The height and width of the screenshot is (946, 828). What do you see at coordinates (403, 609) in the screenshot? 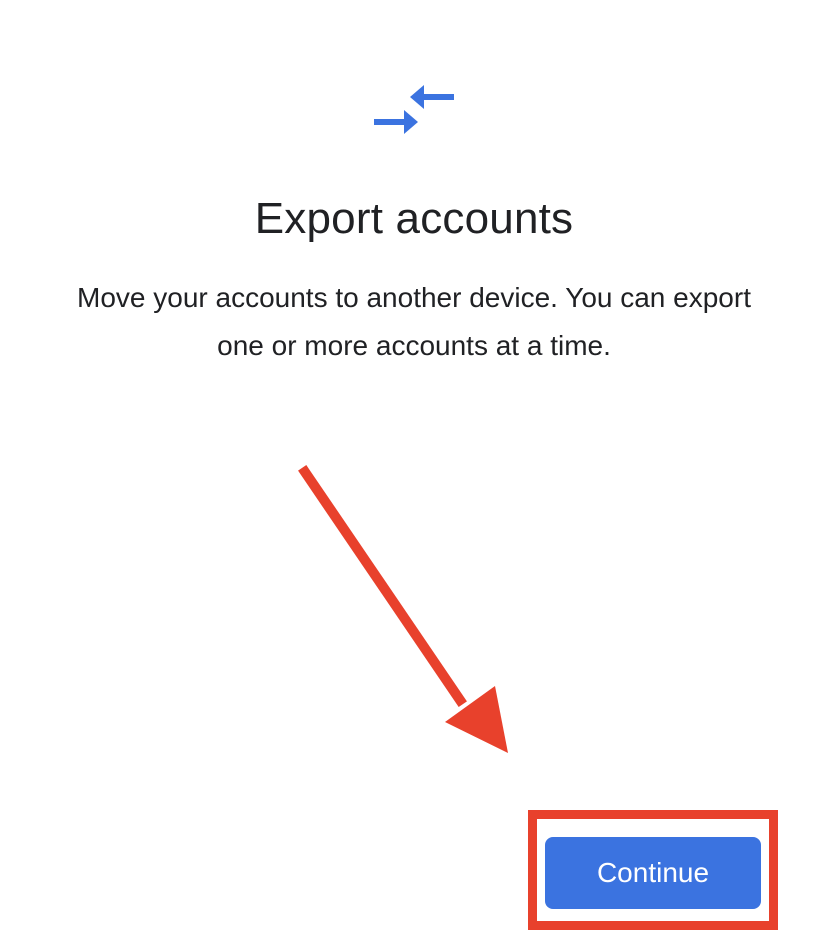
I see `annotation-arrow` at bounding box center [403, 609].